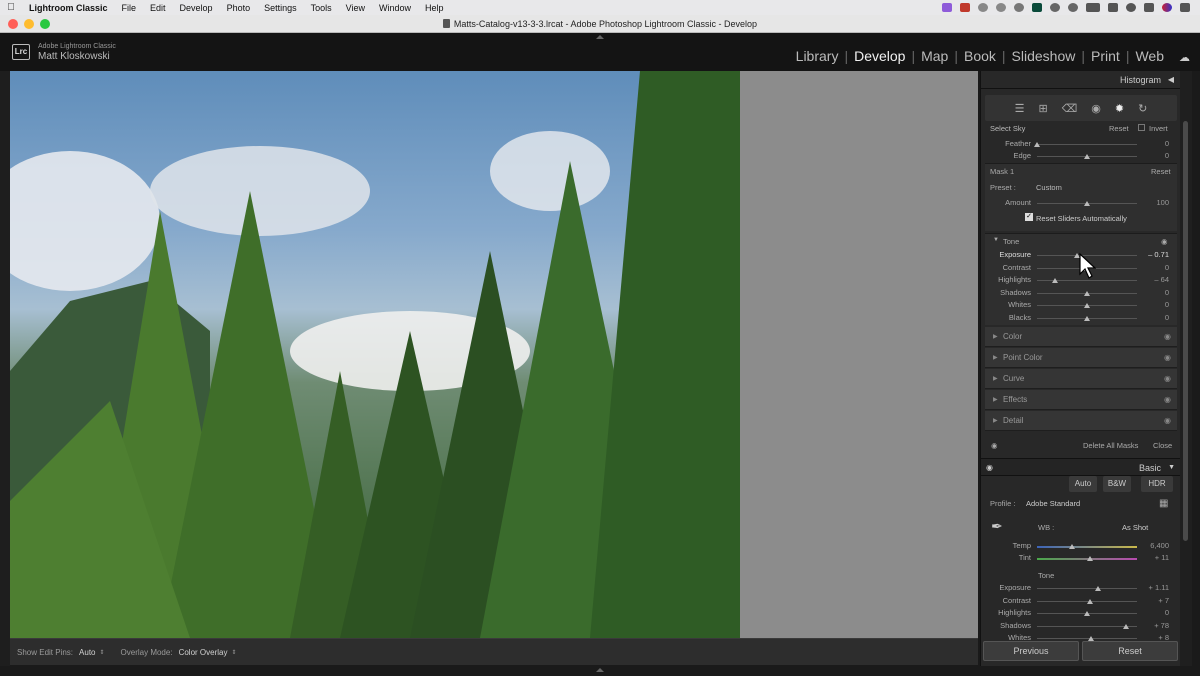  I want to click on cloud-sync-icon: ☁, so click(1184, 57).